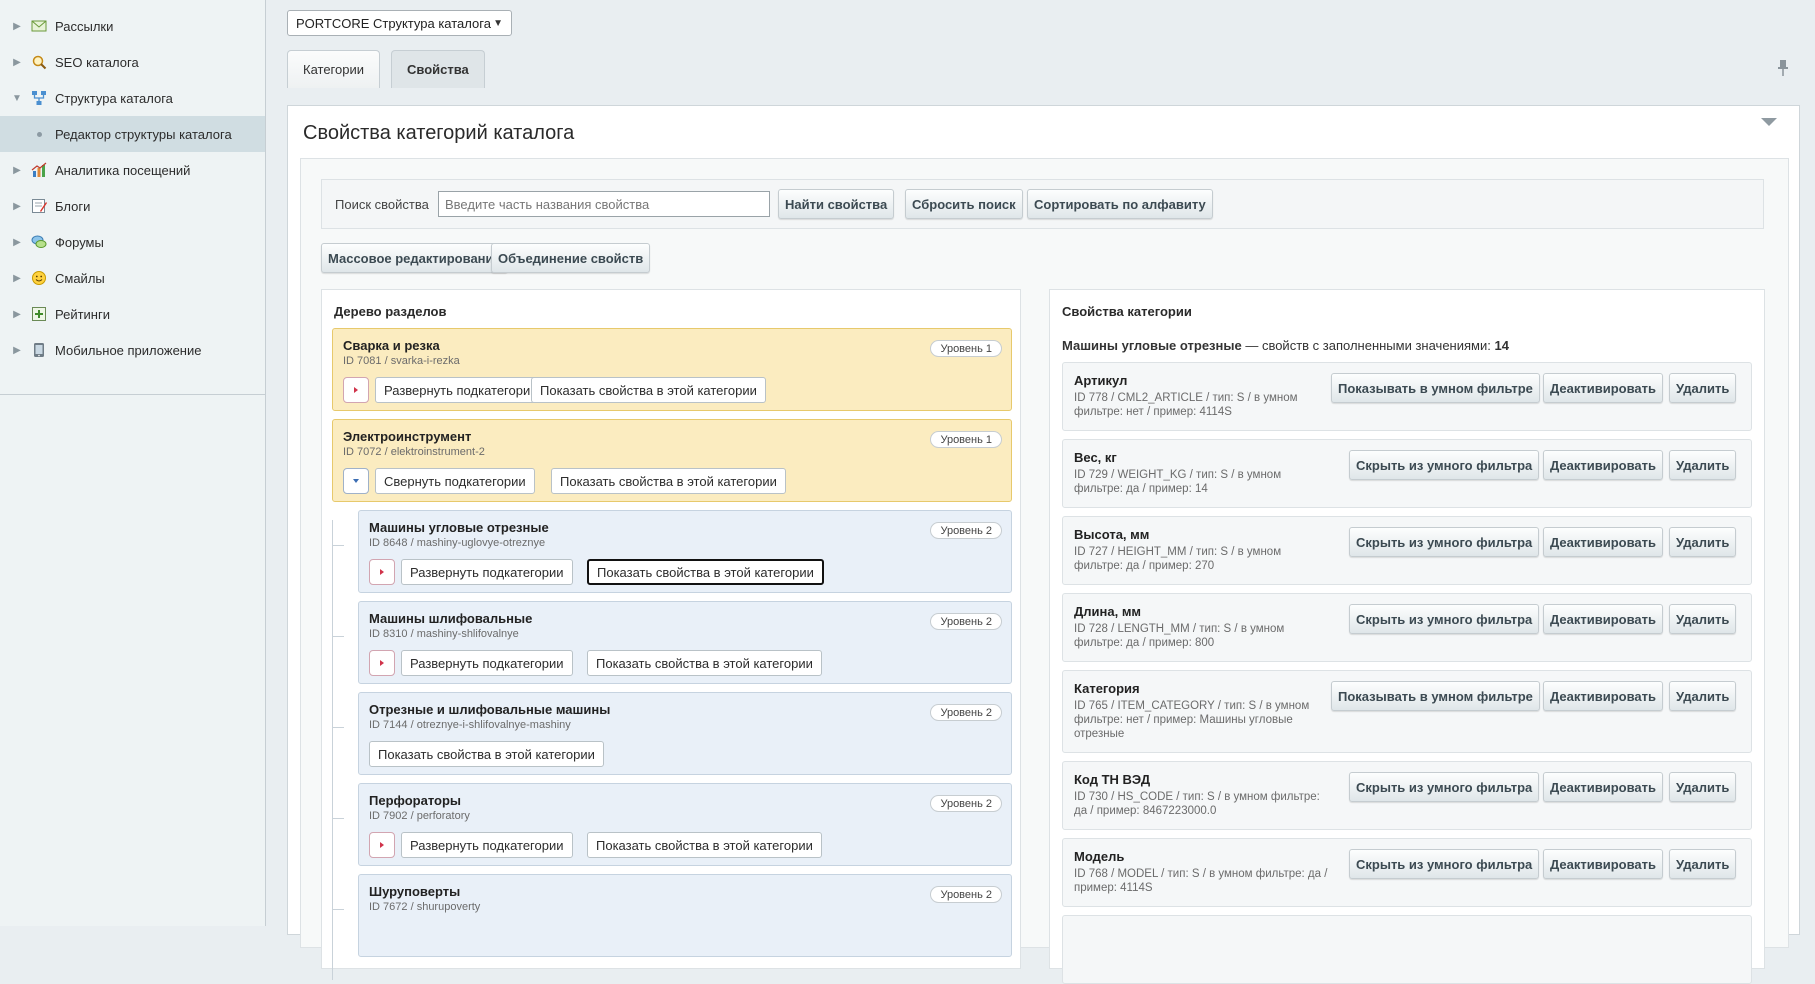 The width and height of the screenshot is (1815, 984). I want to click on sidebar-divider, so click(132, 394).